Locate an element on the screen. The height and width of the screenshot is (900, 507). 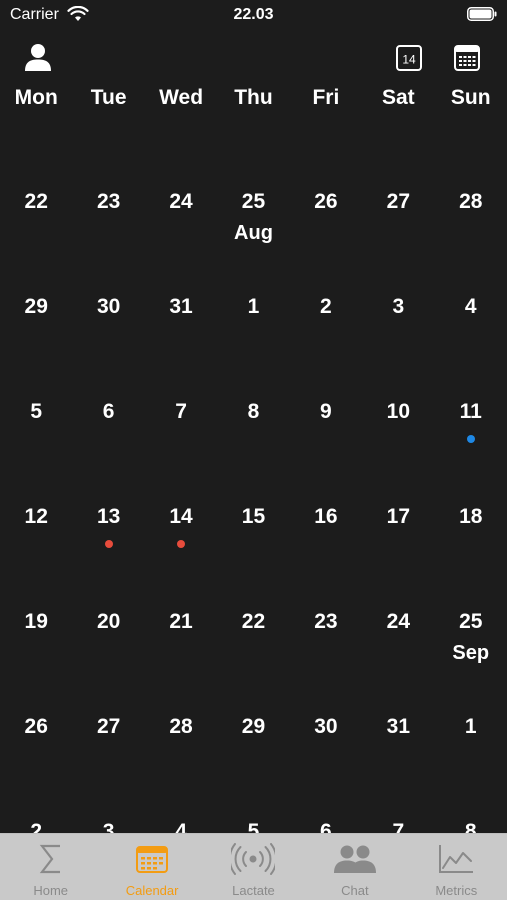
day-number: 27 is located at coordinates (108, 726).